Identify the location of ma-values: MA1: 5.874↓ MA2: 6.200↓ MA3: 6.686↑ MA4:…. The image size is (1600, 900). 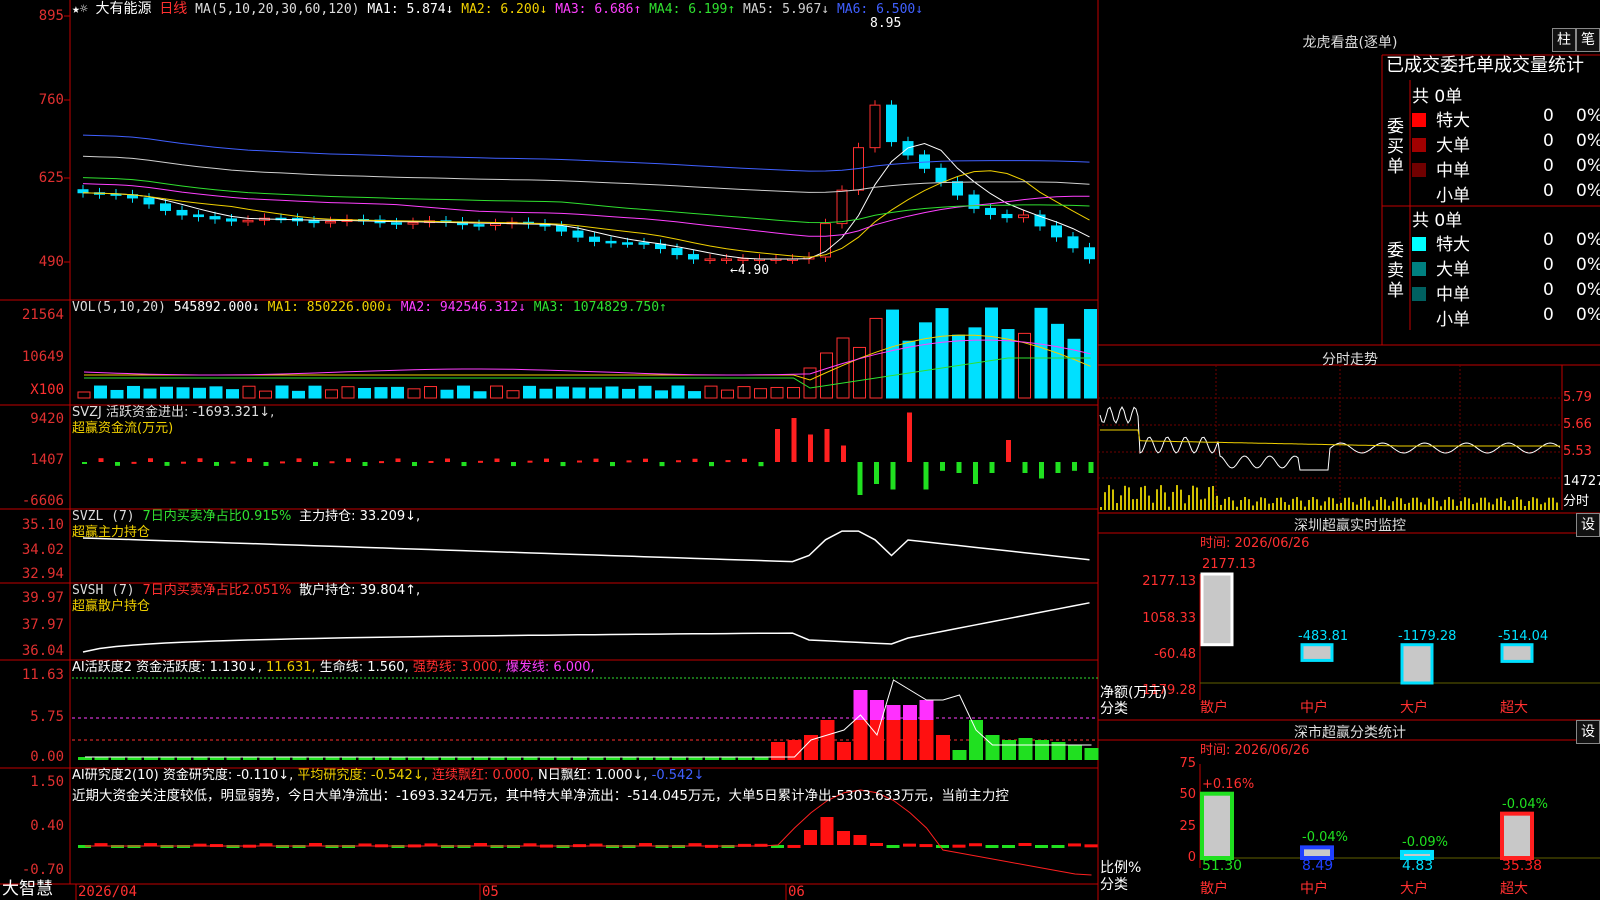
(645, 9).